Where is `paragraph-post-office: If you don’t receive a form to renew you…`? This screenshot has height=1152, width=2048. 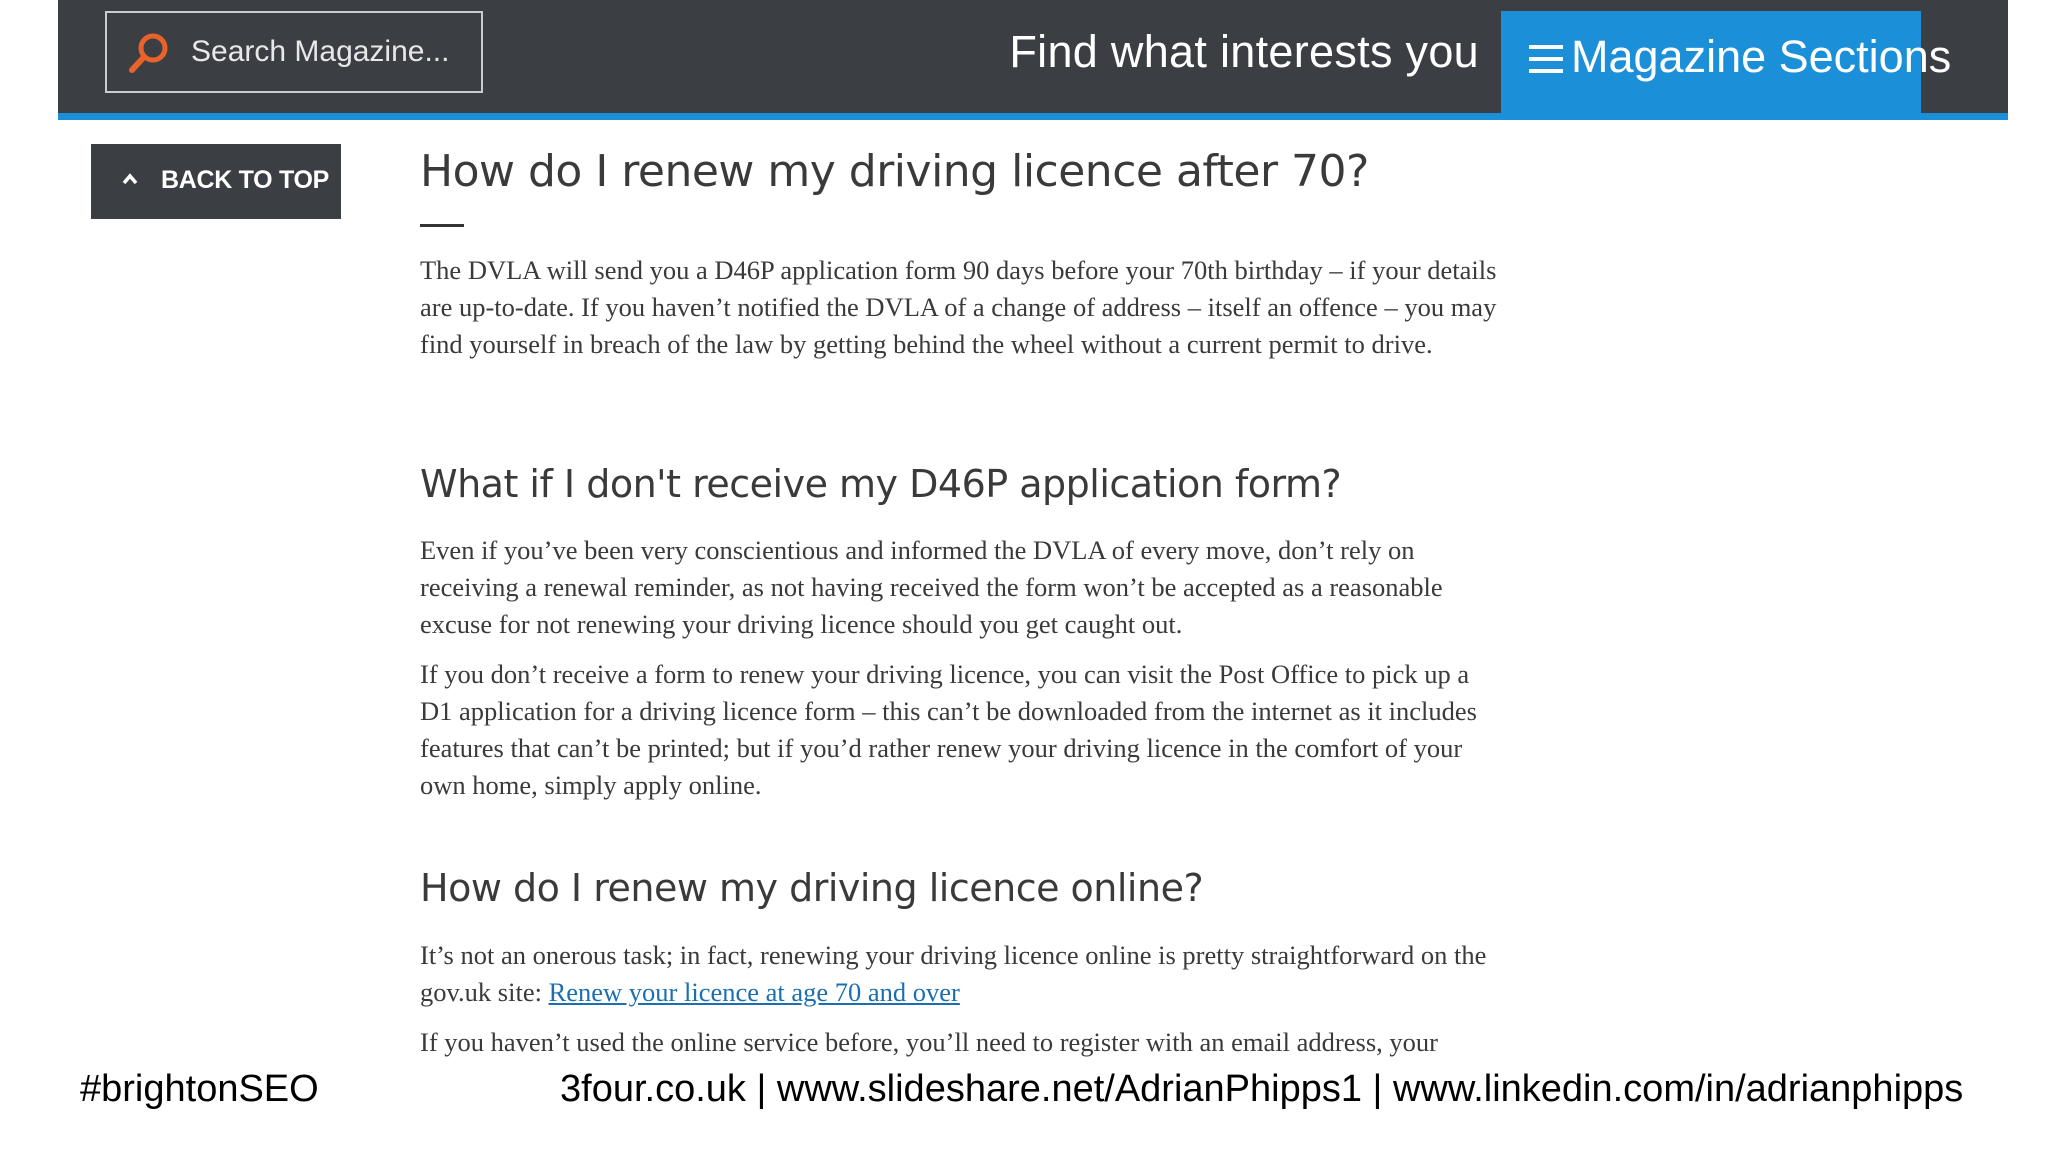 paragraph-post-office: If you don’t receive a form to renew you… is located at coordinates (948, 729).